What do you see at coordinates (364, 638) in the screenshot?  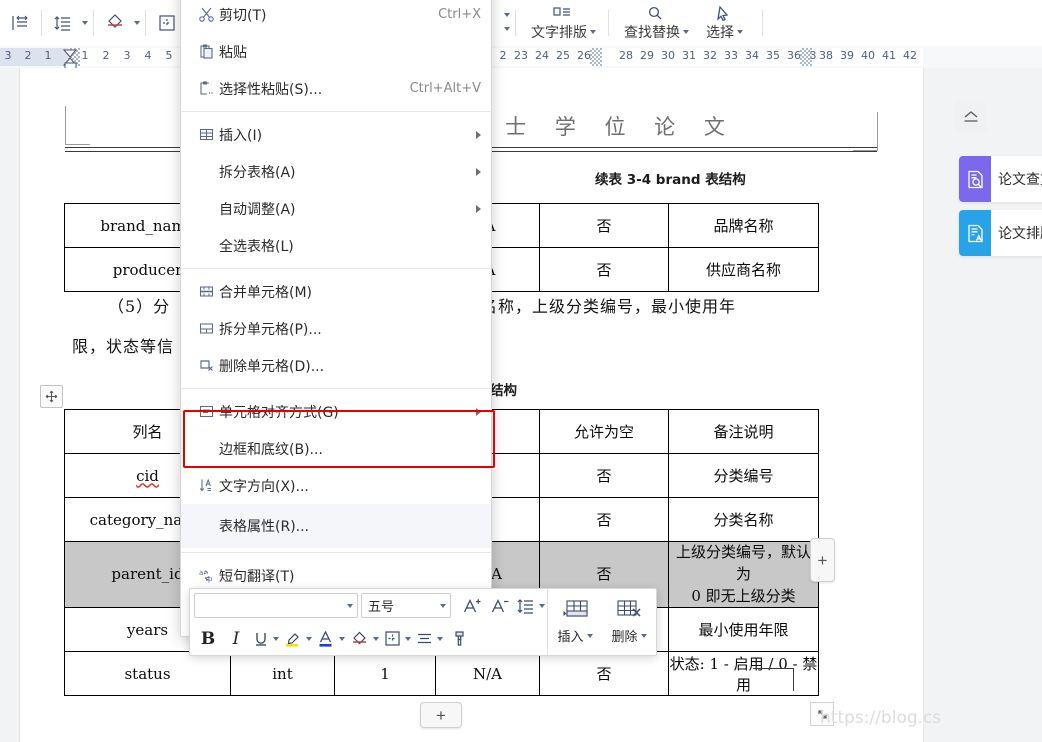 I see `shading-button` at bounding box center [364, 638].